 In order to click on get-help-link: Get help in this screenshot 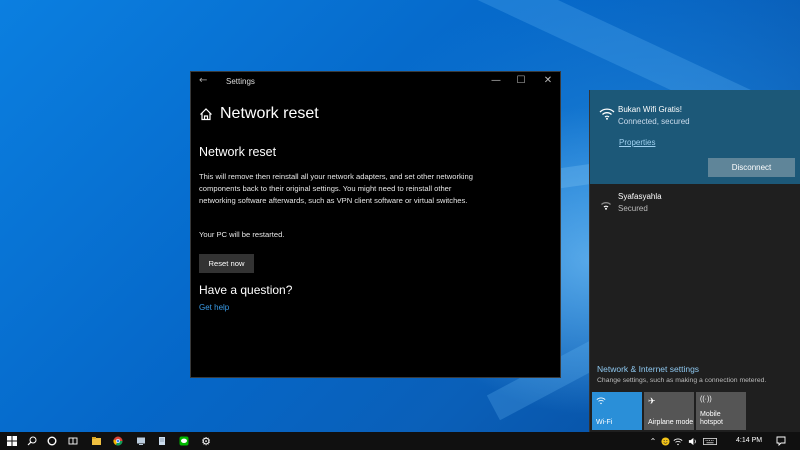, I will do `click(214, 307)`.